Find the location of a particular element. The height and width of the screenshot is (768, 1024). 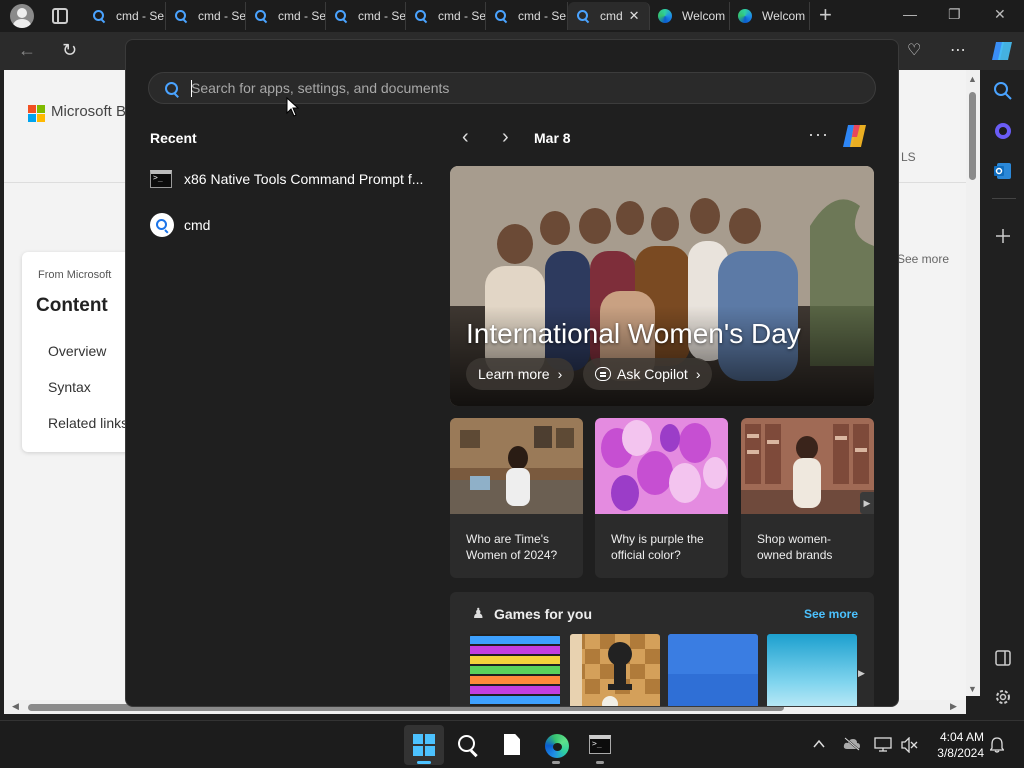

outlook-icon is located at coordinates (1003, 171).